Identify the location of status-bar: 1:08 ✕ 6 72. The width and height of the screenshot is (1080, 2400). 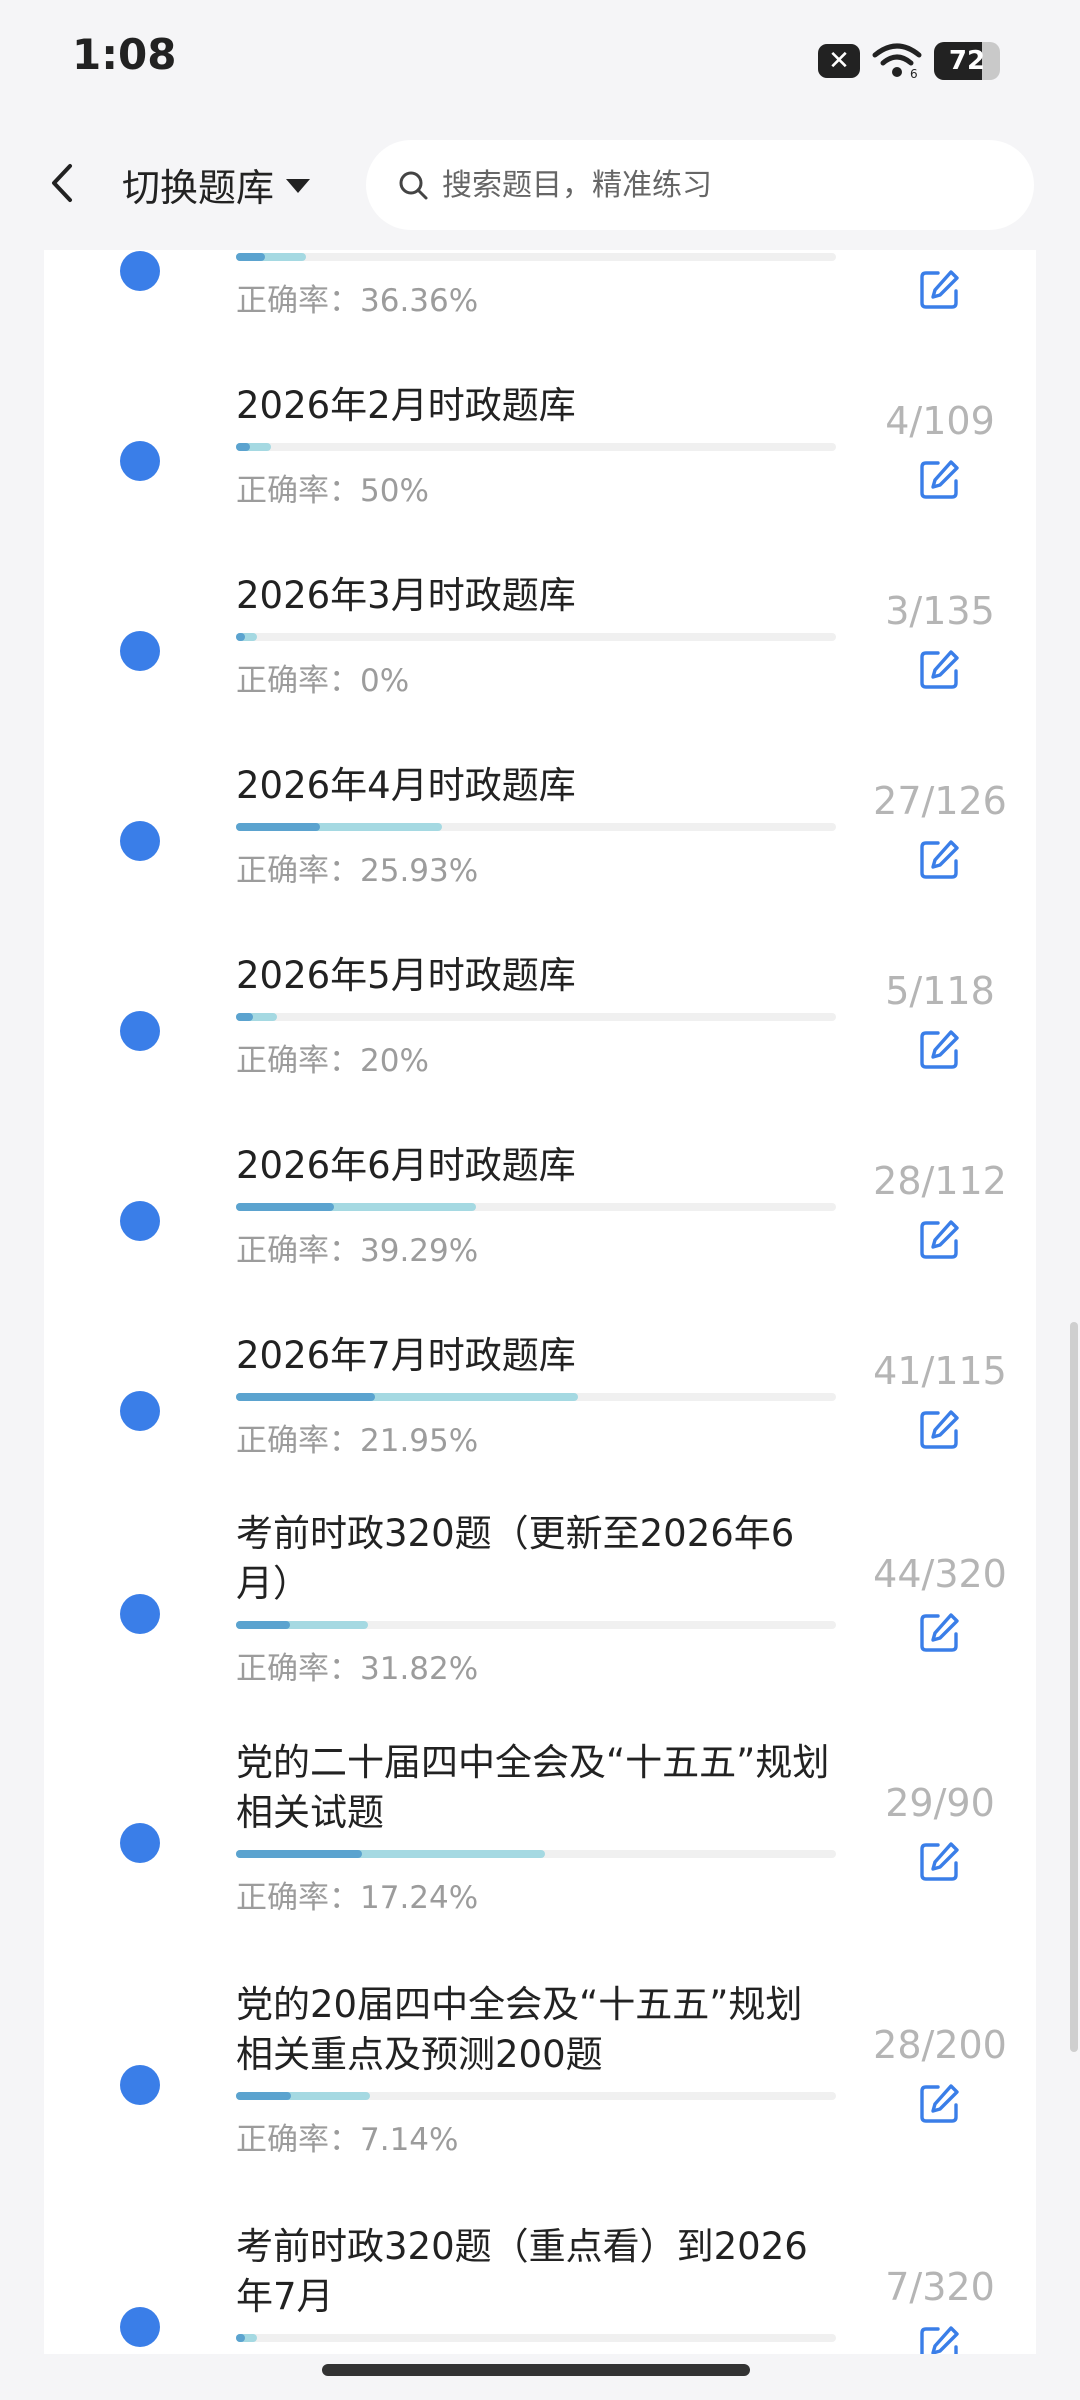
(540, 60).